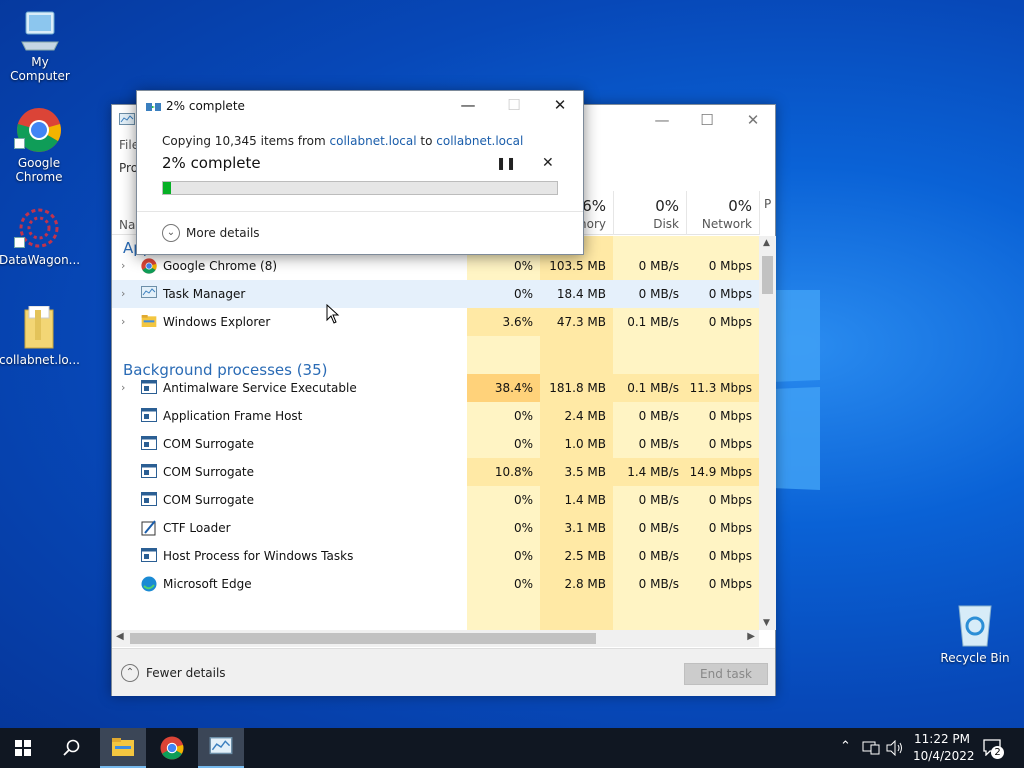 This screenshot has height=768, width=1024. What do you see at coordinates (233, 416) in the screenshot?
I see `process-name: Application Frame Host` at bounding box center [233, 416].